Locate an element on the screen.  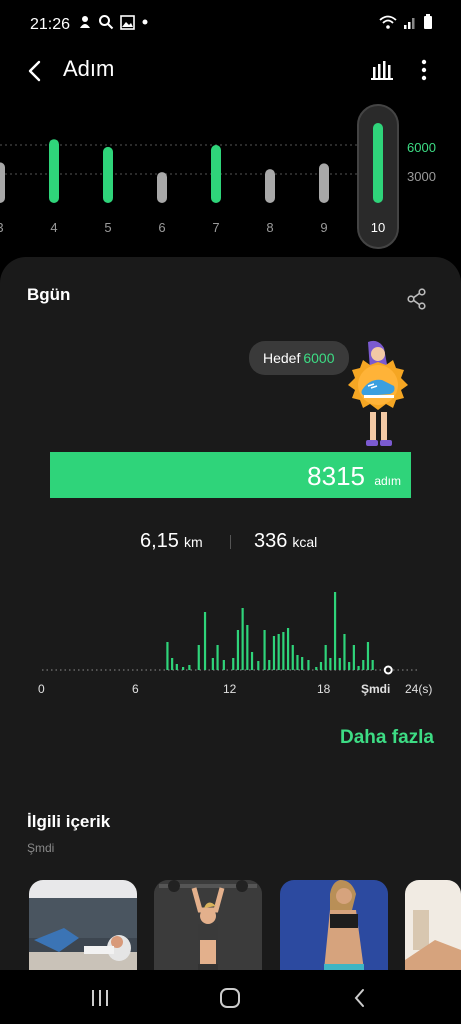
back-nav-button is located at coordinates (360, 998).